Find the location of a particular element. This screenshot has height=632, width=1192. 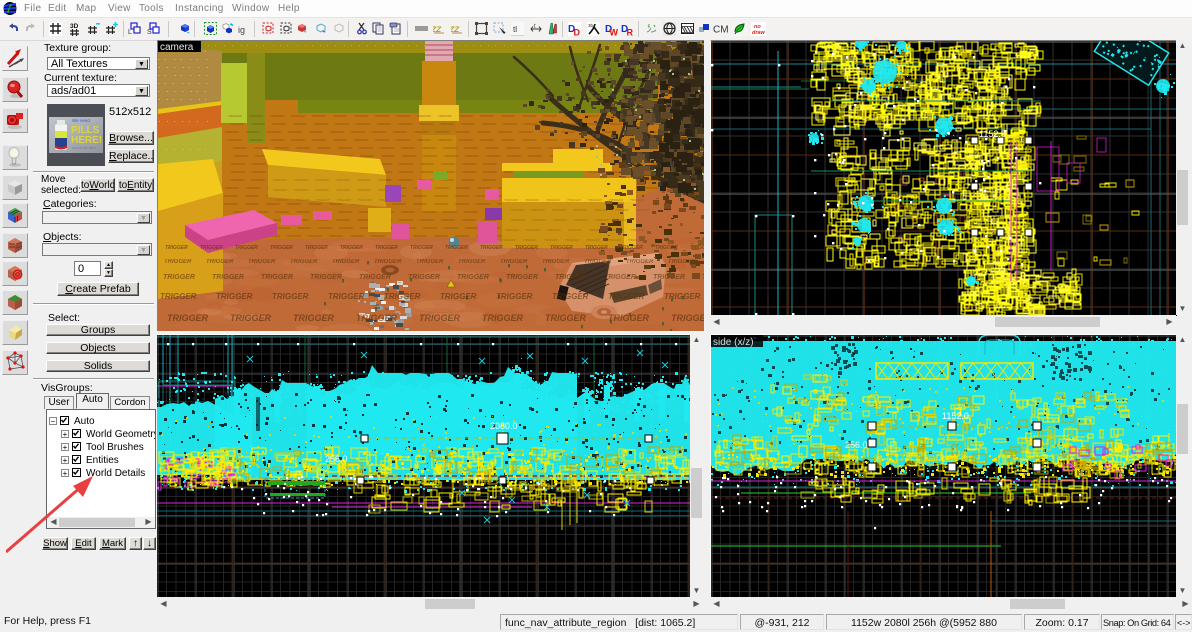

svg-text: We need is located at coordinates (81, 120).